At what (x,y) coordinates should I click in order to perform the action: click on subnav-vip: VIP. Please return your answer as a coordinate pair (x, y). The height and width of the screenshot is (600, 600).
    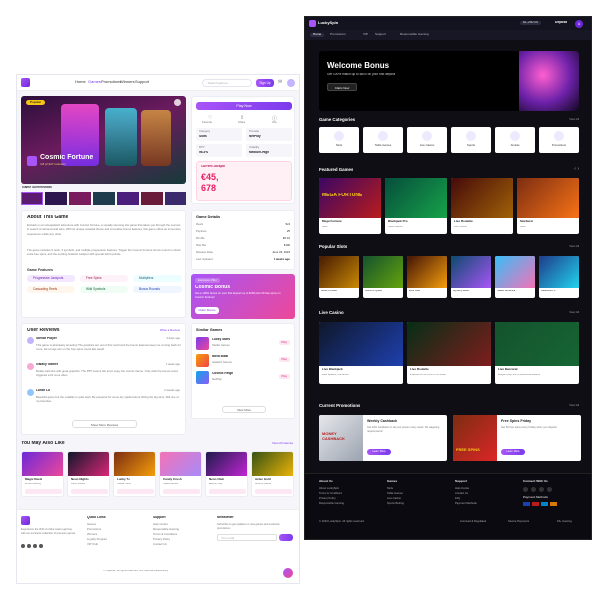
    Looking at the image, I should click on (365, 35).